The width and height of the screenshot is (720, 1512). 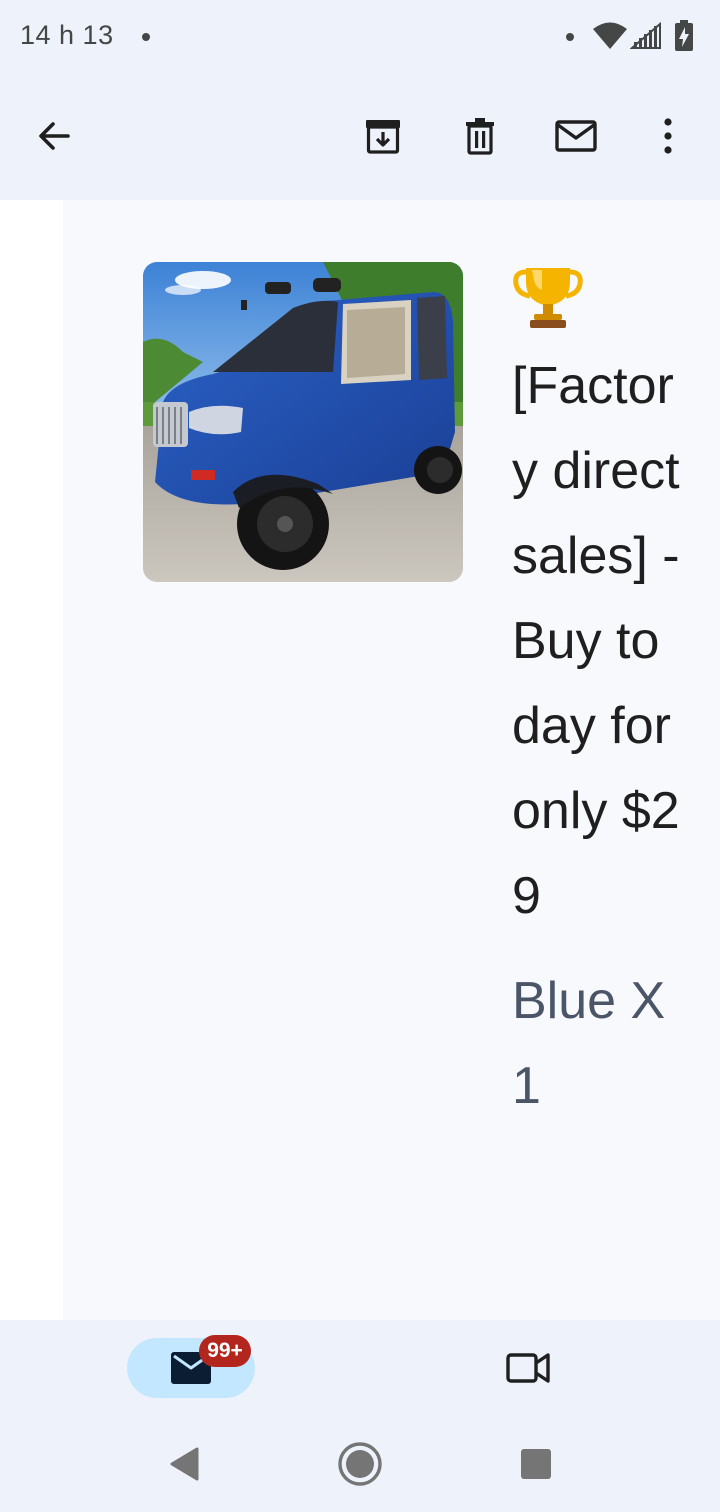 I want to click on archive-icon, so click(x=383, y=137).